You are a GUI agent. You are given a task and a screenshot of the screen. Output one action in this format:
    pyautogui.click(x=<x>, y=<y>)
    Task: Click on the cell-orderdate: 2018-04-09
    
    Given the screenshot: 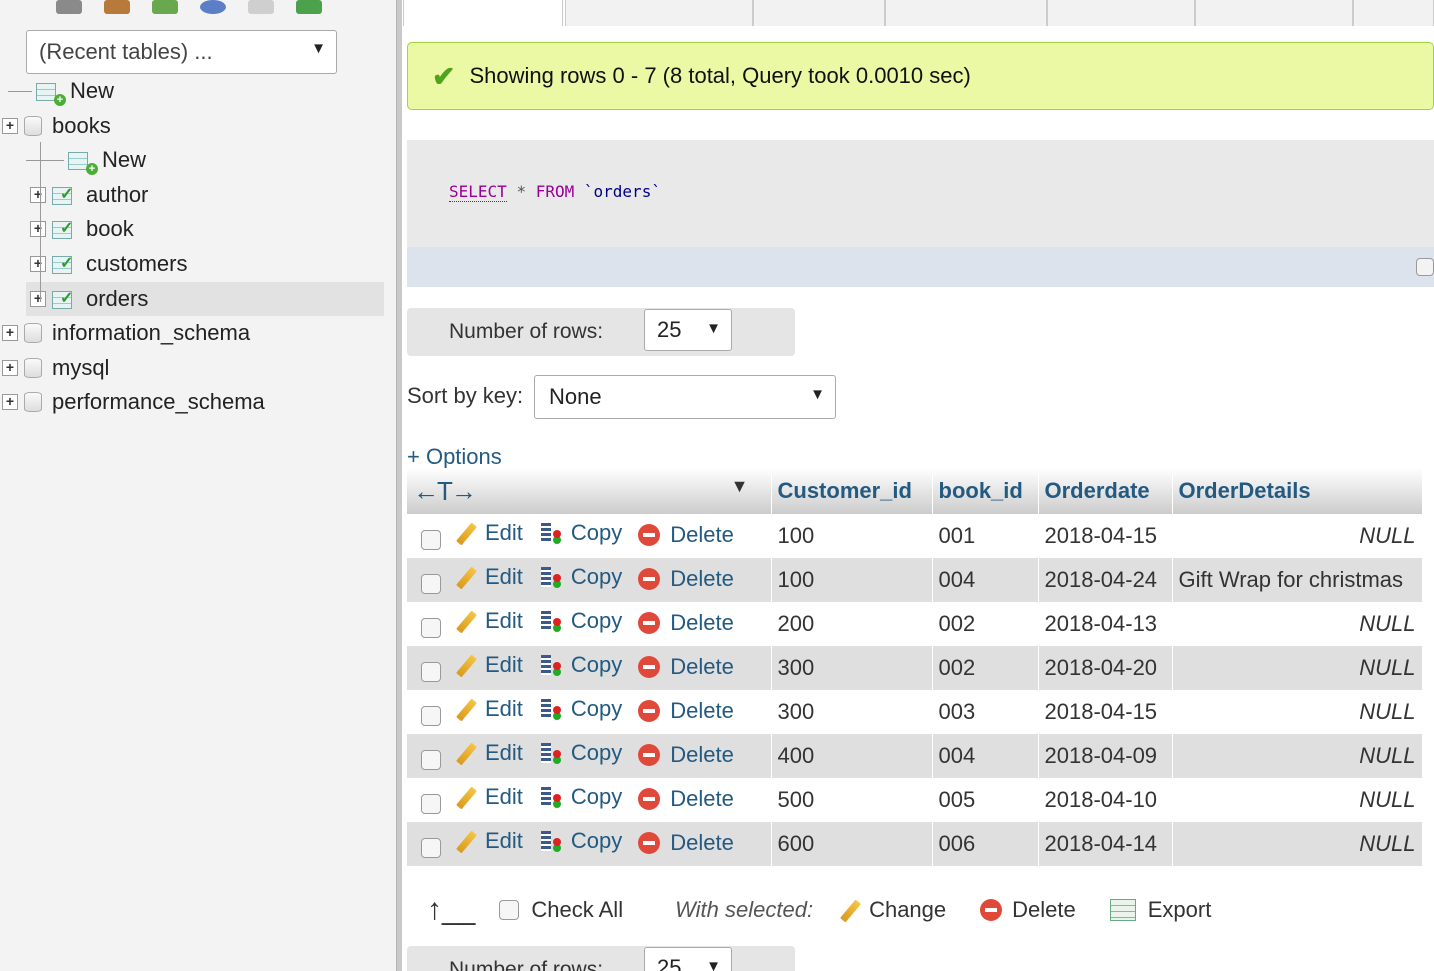 What is the action you would take?
    pyautogui.click(x=1105, y=756)
    